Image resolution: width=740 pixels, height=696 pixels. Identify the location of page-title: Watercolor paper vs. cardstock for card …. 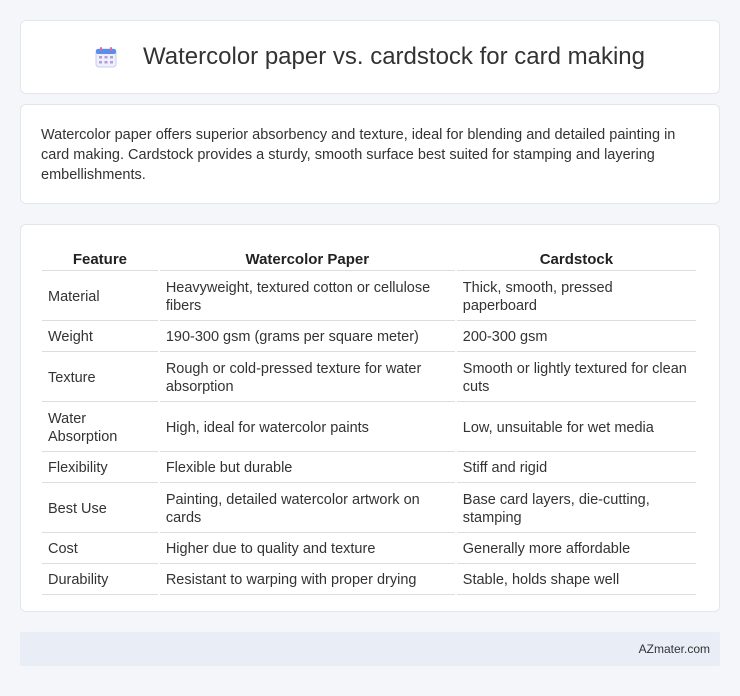
(394, 56).